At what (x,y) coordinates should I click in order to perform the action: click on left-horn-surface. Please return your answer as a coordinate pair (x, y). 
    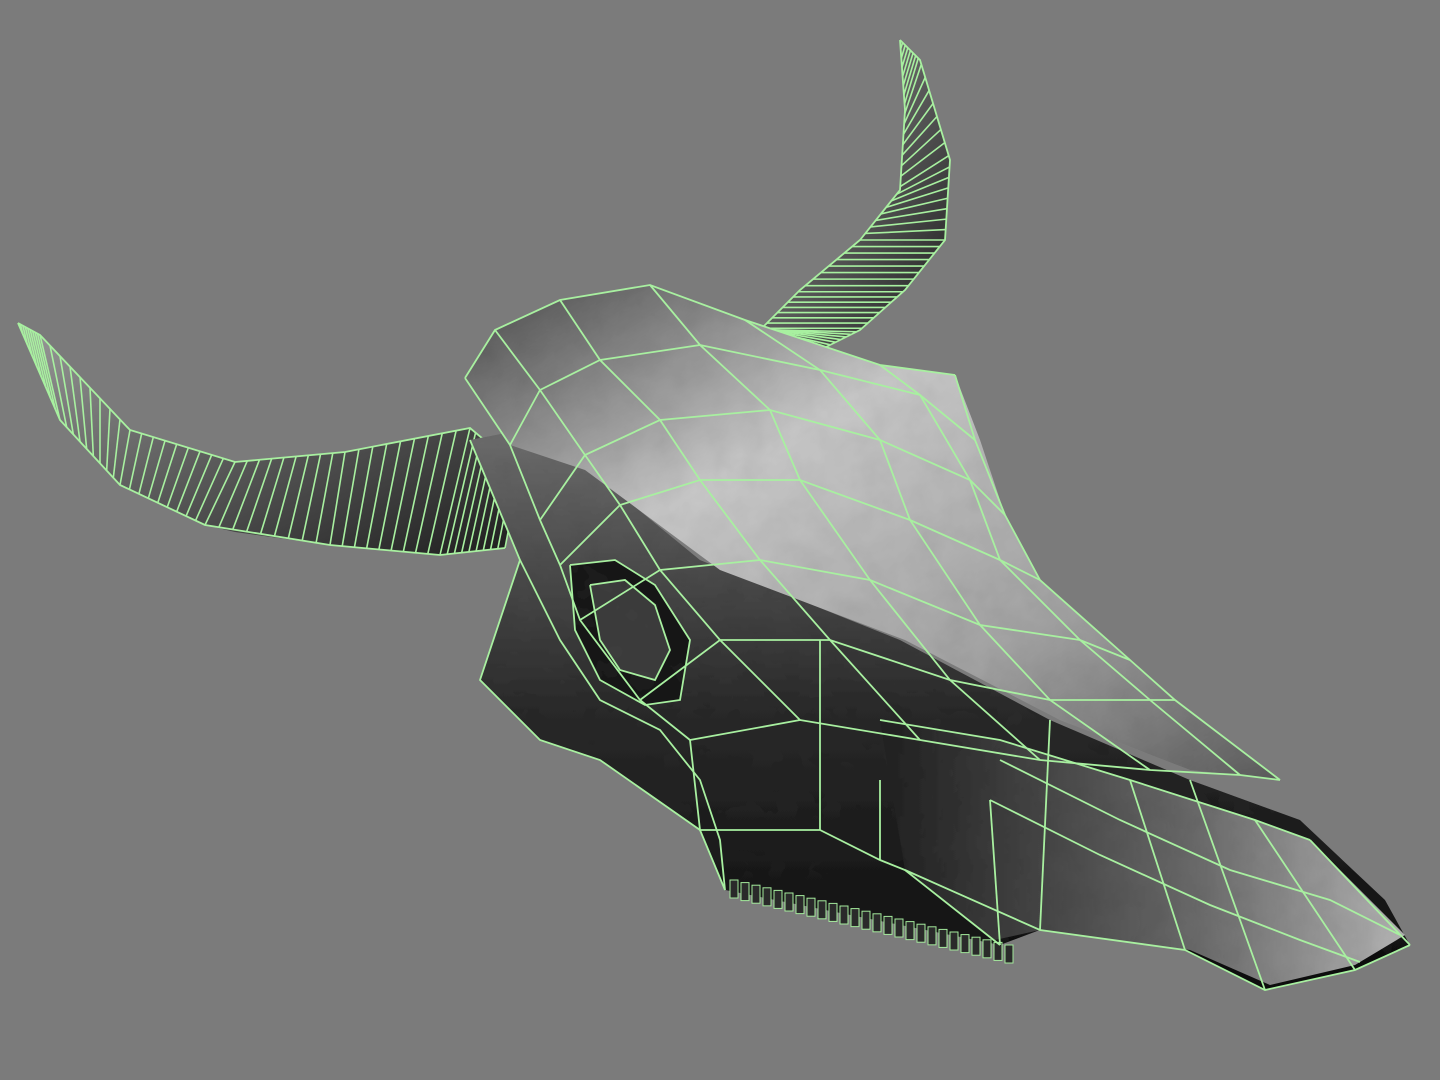
    Looking at the image, I should click on (269, 439).